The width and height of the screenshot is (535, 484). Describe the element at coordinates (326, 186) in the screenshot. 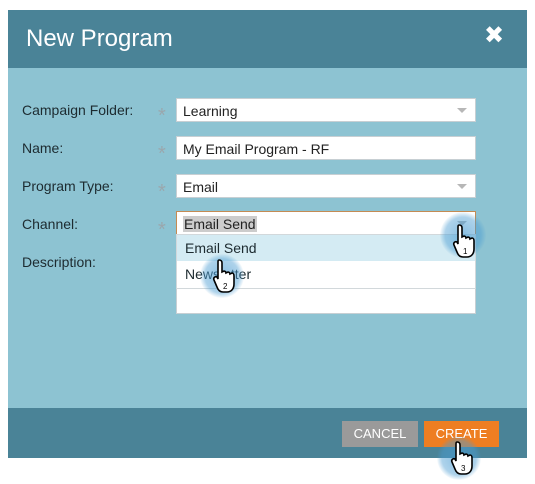

I see `program-type-select: Email` at that location.